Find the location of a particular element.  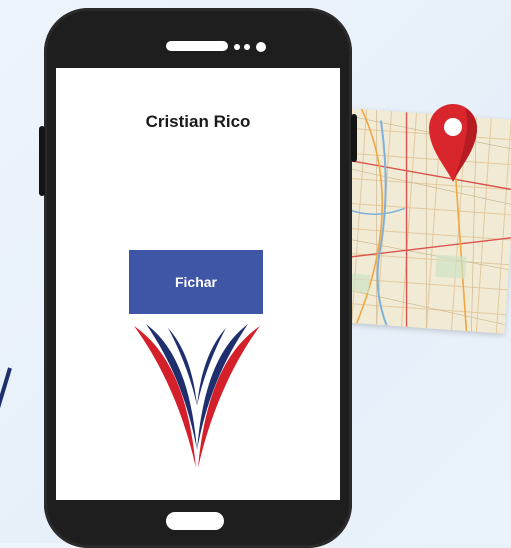

brand-logo is located at coordinates (197, 396).